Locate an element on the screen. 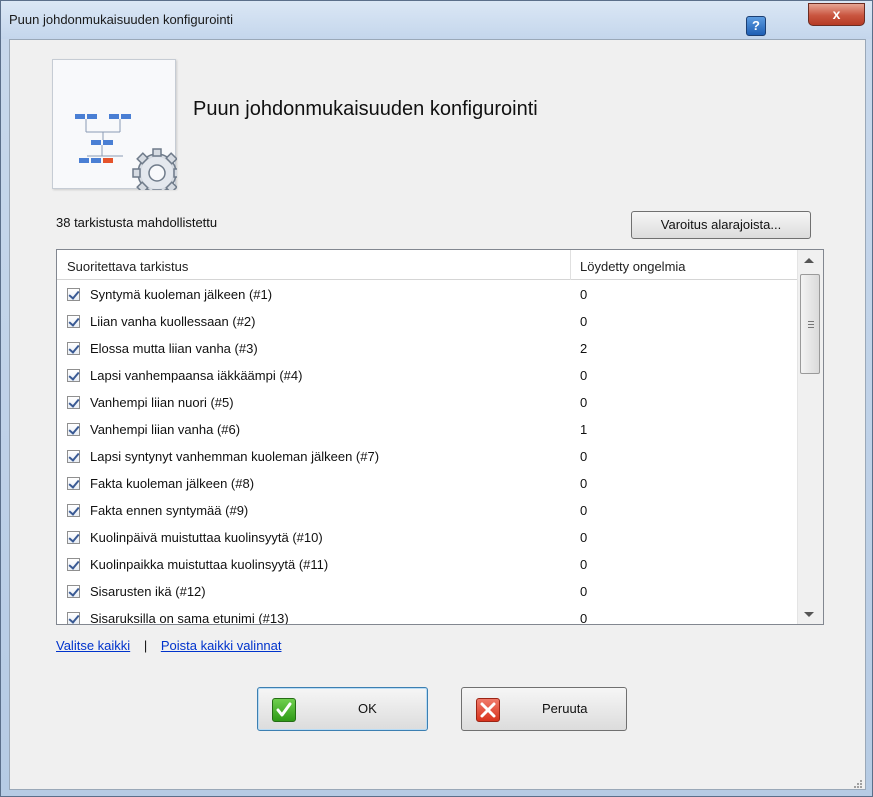 The height and width of the screenshot is (797, 873). ok-button-label: OK is located at coordinates (367, 708).